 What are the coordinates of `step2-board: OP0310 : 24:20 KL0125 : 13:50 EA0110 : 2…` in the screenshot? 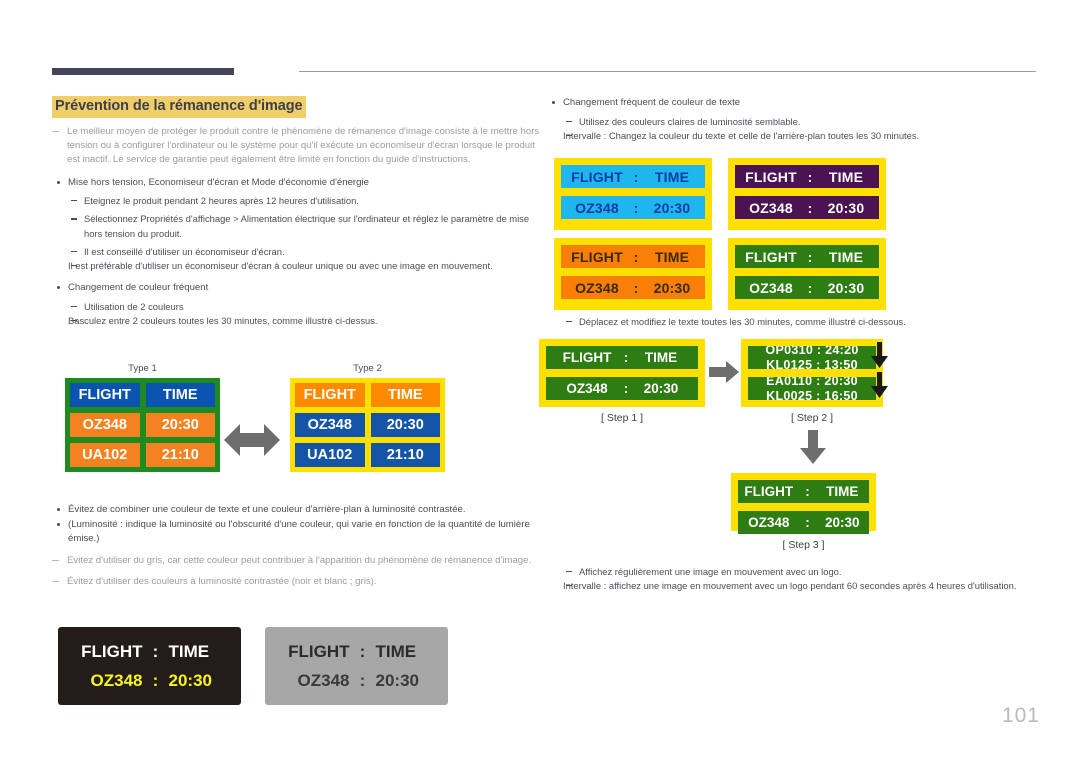 It's located at (812, 373).